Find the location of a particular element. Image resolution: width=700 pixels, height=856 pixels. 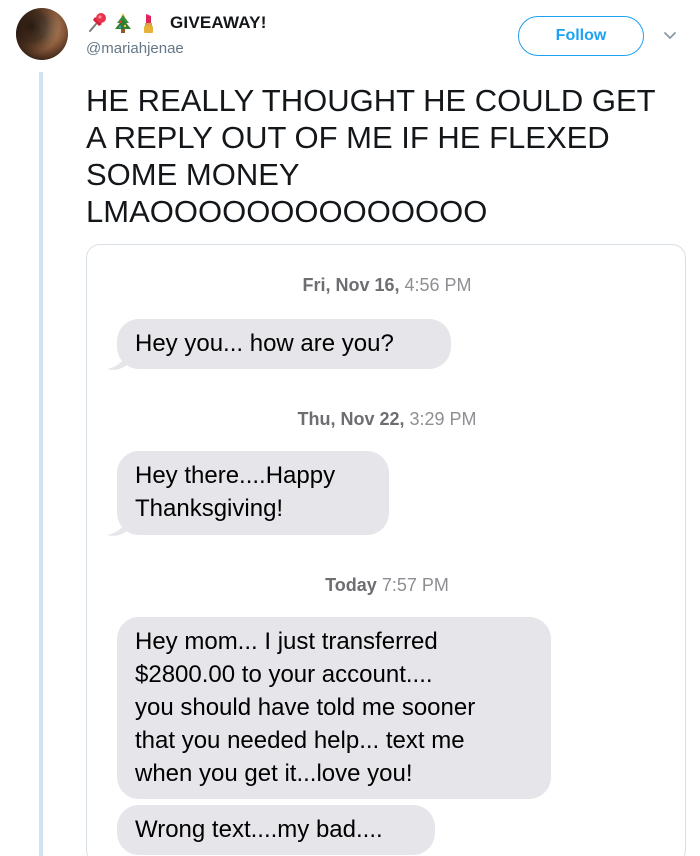

message-timestamp: Fri, Nov 16, 4:56 PM is located at coordinates (387, 285).